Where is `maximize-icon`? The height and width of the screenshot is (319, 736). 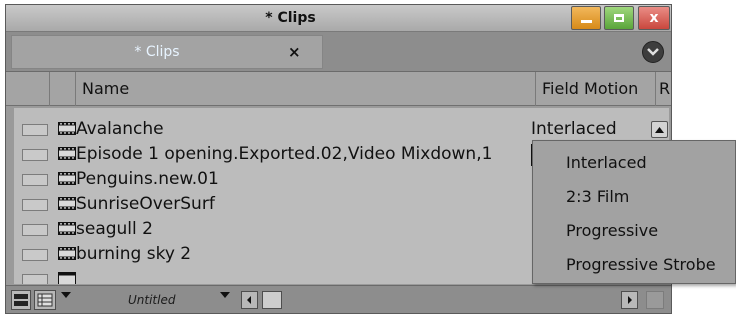
maximize-icon is located at coordinates (619, 18).